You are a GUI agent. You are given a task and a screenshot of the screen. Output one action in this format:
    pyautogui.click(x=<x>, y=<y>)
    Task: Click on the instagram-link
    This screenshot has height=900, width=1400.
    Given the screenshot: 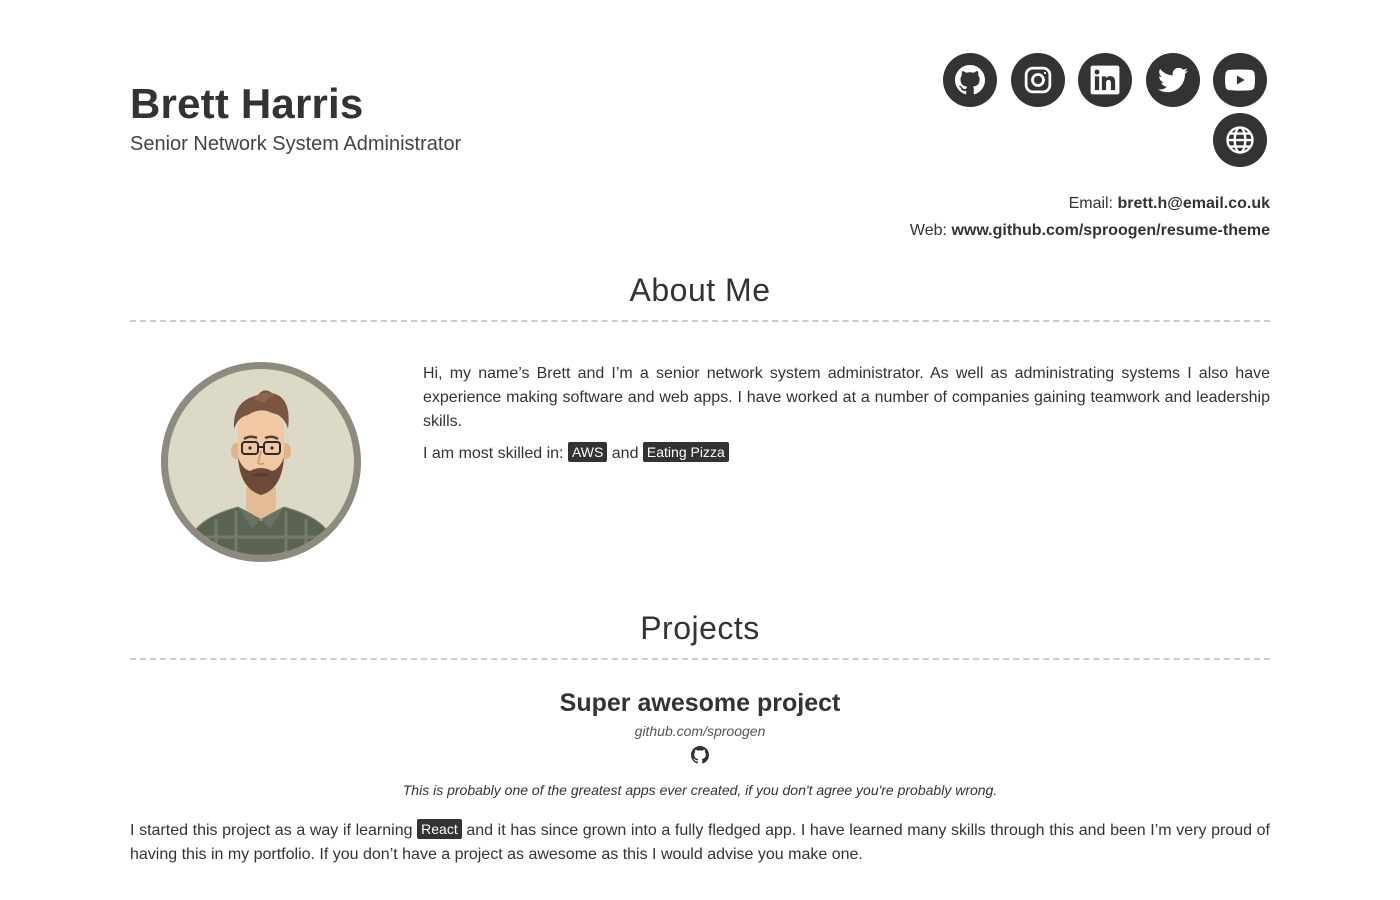 What is the action you would take?
    pyautogui.click(x=1037, y=80)
    